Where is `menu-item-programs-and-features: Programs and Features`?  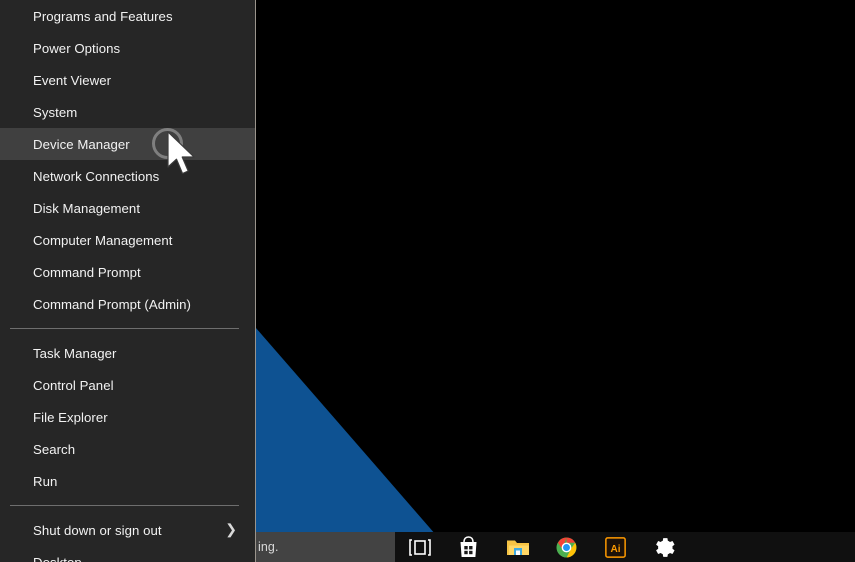 menu-item-programs-and-features: Programs and Features is located at coordinates (127, 16).